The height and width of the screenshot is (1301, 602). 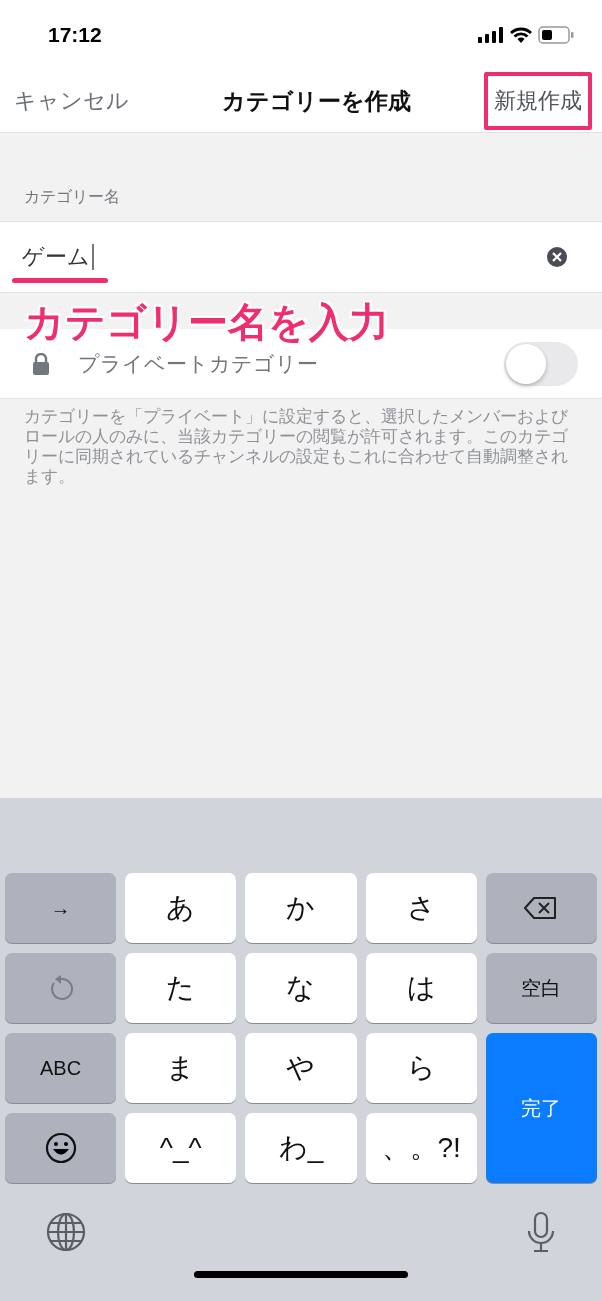 What do you see at coordinates (206, 322) in the screenshot?
I see `annotation-text: カテゴリー名を入力` at bounding box center [206, 322].